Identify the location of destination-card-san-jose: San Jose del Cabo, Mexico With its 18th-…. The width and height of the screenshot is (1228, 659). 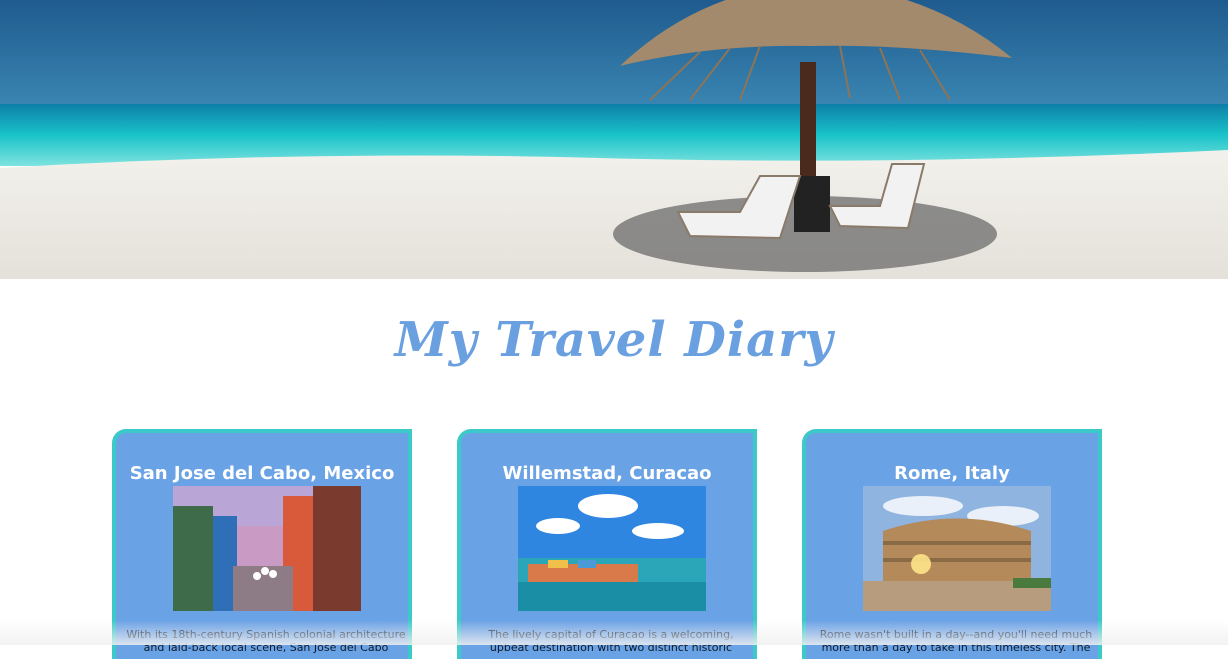
(262, 544).